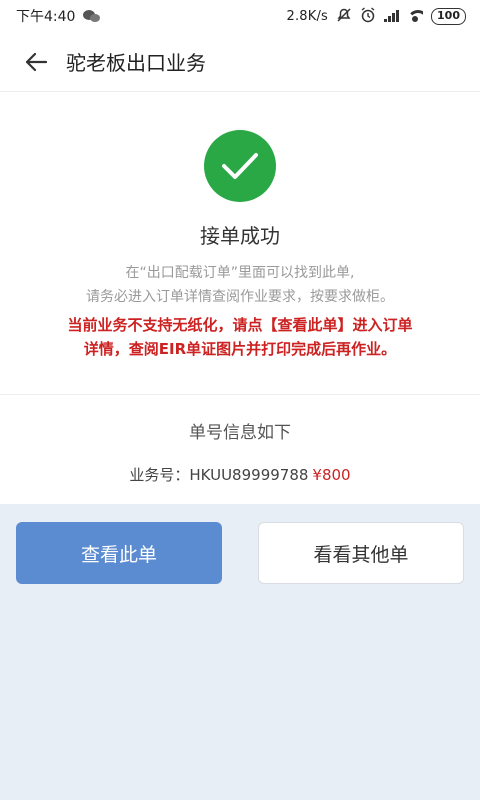  I want to click on order-number: HKUU89999788, so click(249, 475).